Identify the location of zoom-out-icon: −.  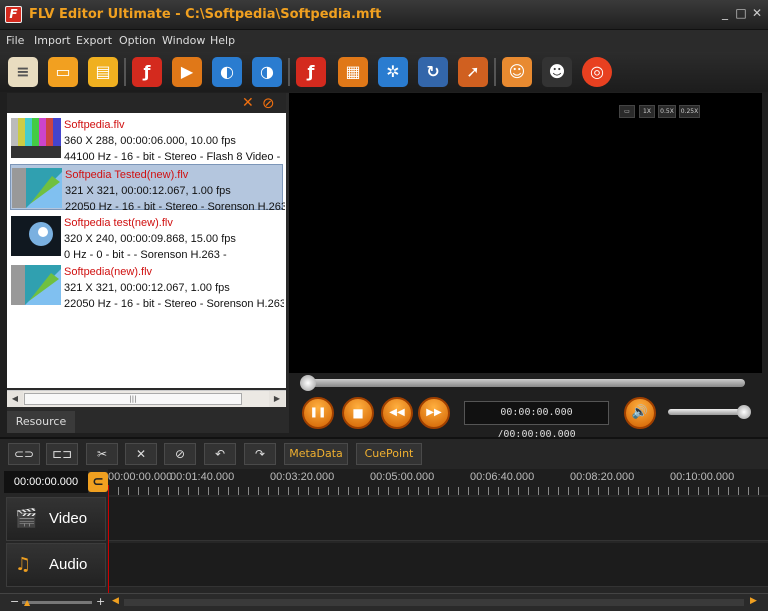
(14, 601).